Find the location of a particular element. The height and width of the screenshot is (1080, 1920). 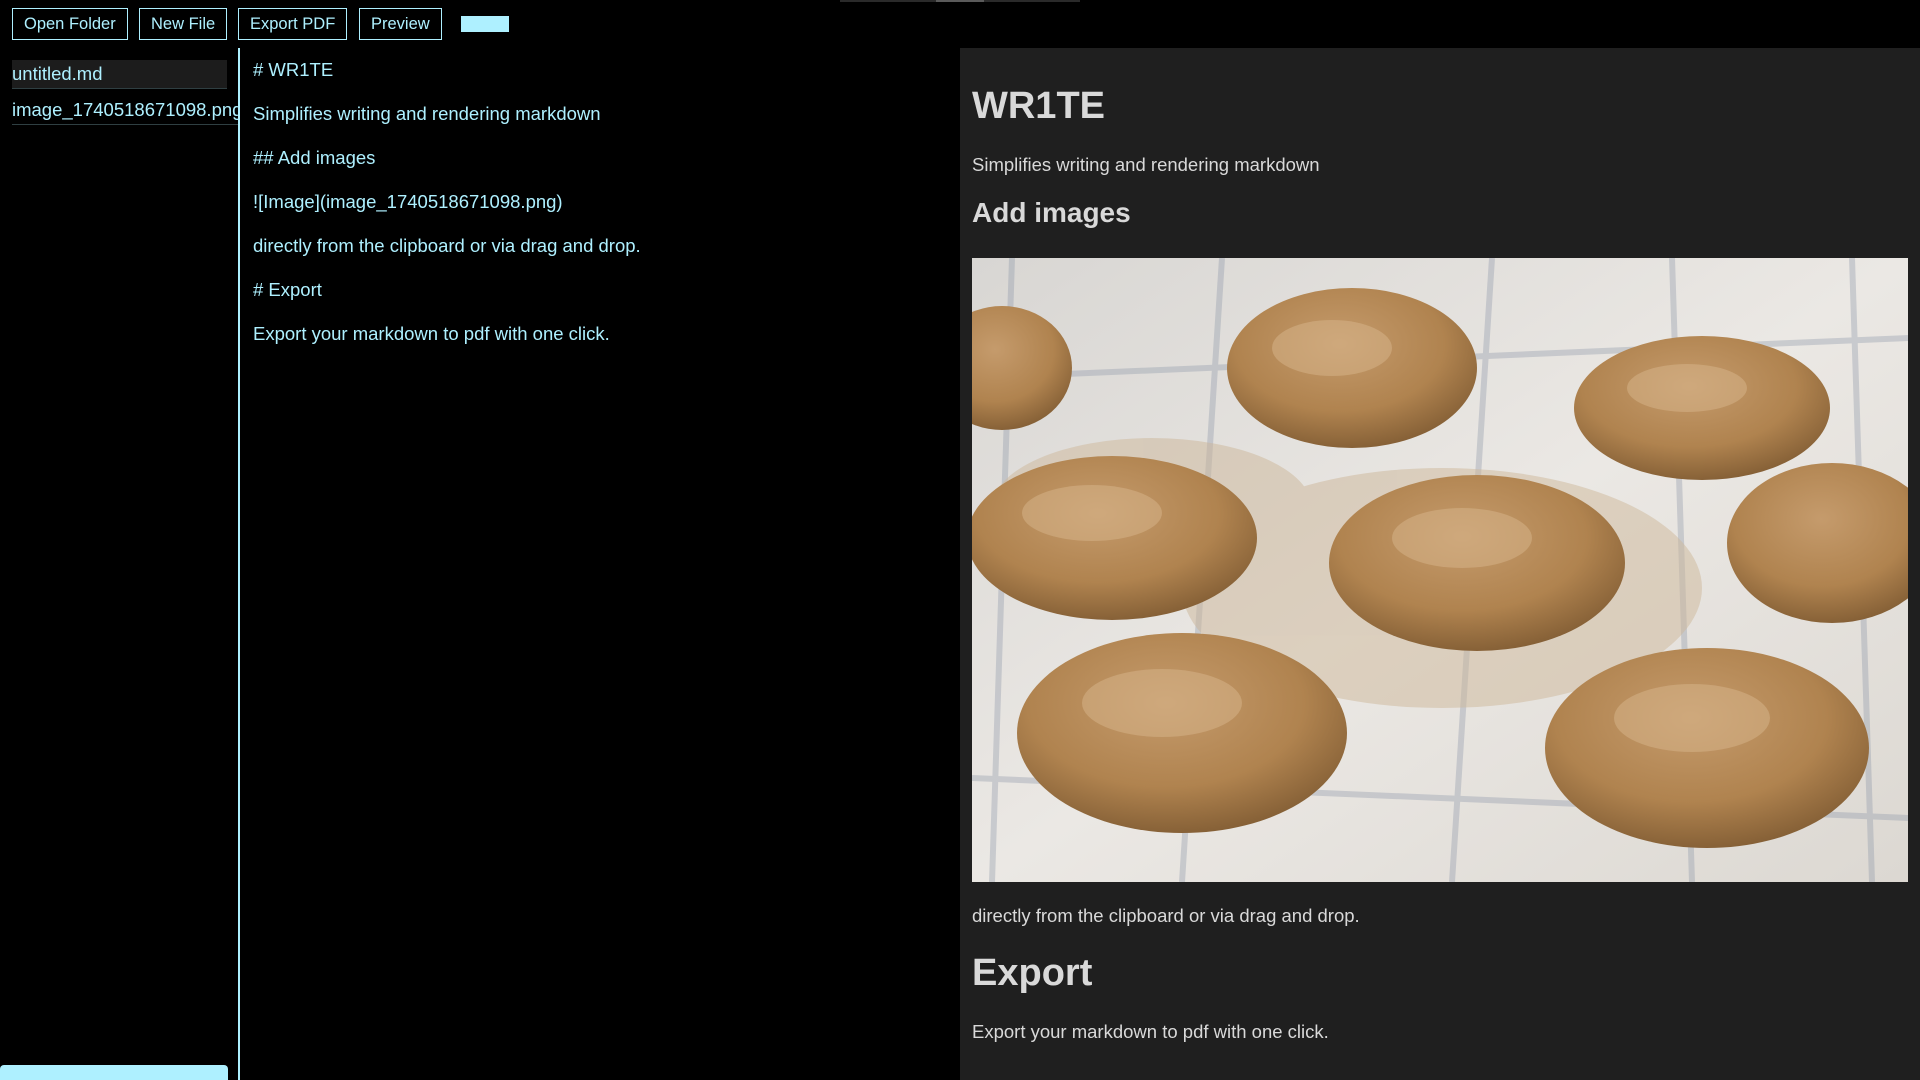

file-sidebar: untitled.md image_1740518671098.png is located at coordinates (119, 564).